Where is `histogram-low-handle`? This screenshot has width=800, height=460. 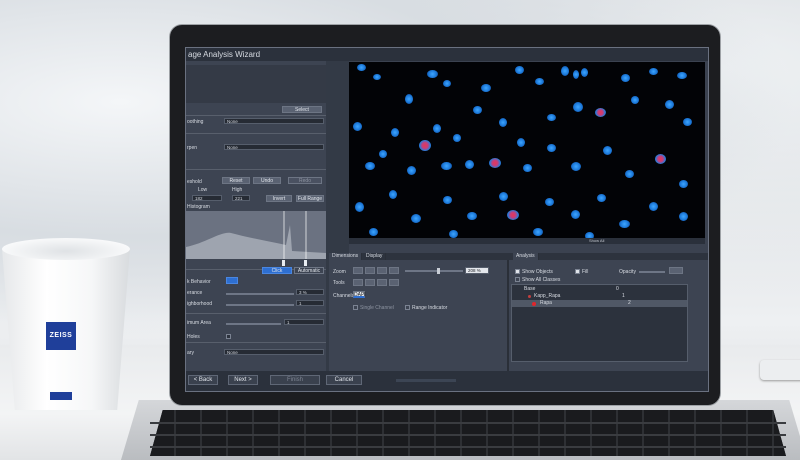
histogram-low-handle is located at coordinates (283, 263).